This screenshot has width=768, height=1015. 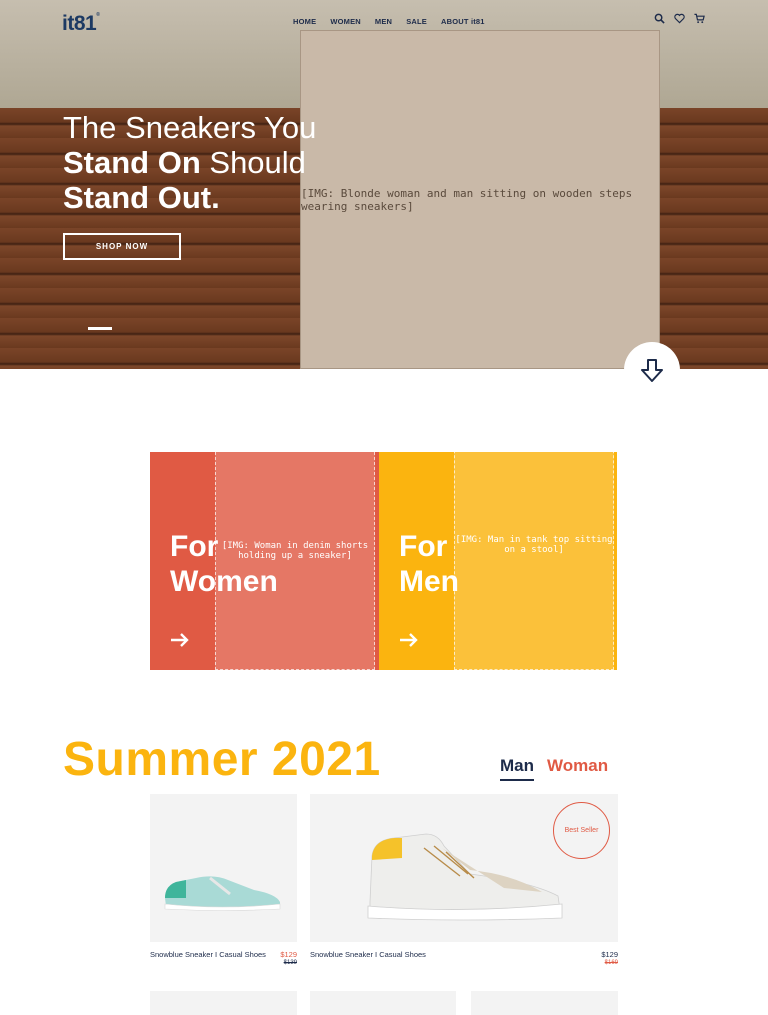 I want to click on slide-indicator, so click(x=100, y=328).